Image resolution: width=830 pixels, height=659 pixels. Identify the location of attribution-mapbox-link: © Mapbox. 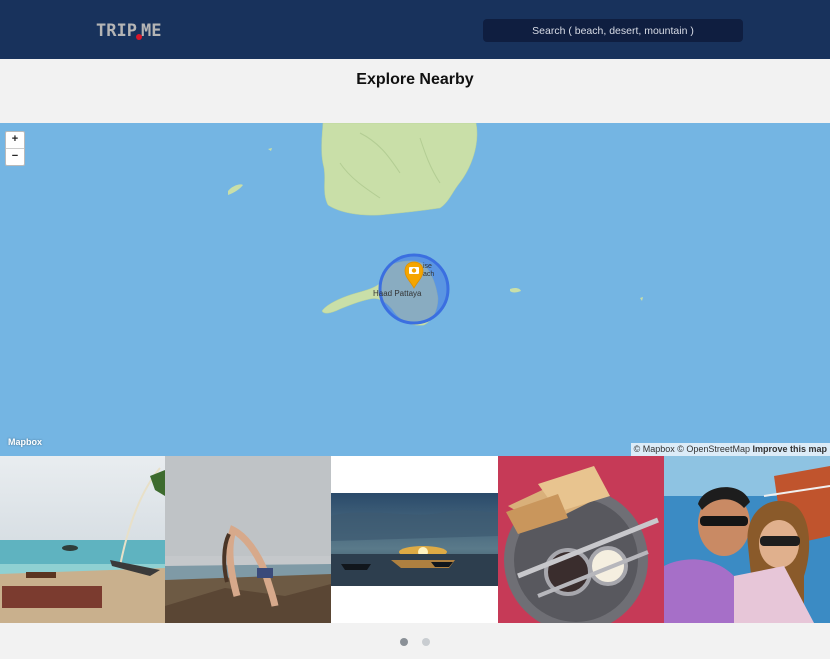
(654, 449).